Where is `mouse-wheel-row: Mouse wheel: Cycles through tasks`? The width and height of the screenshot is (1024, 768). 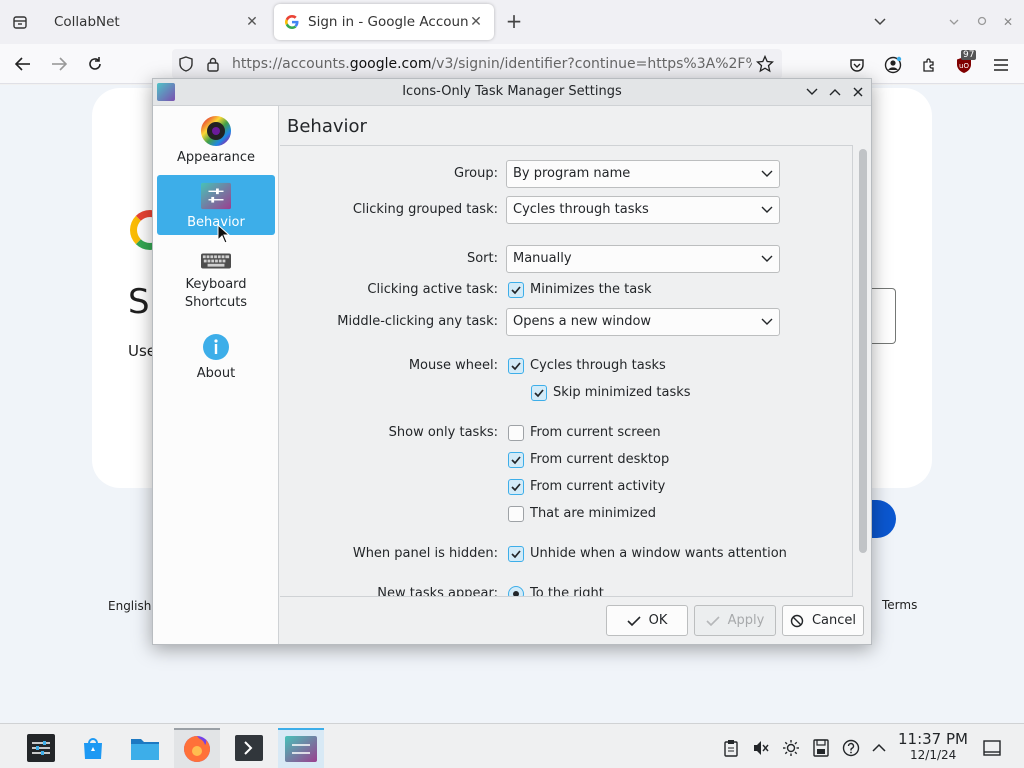
mouse-wheel-row: Mouse wheel: Cycles through tasks is located at coordinates (566, 366).